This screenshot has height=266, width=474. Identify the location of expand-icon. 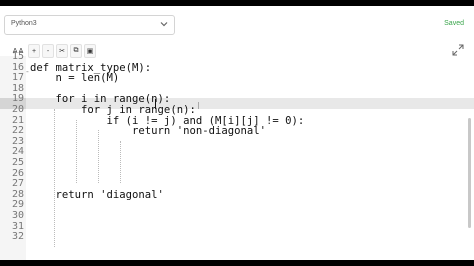
(458, 50).